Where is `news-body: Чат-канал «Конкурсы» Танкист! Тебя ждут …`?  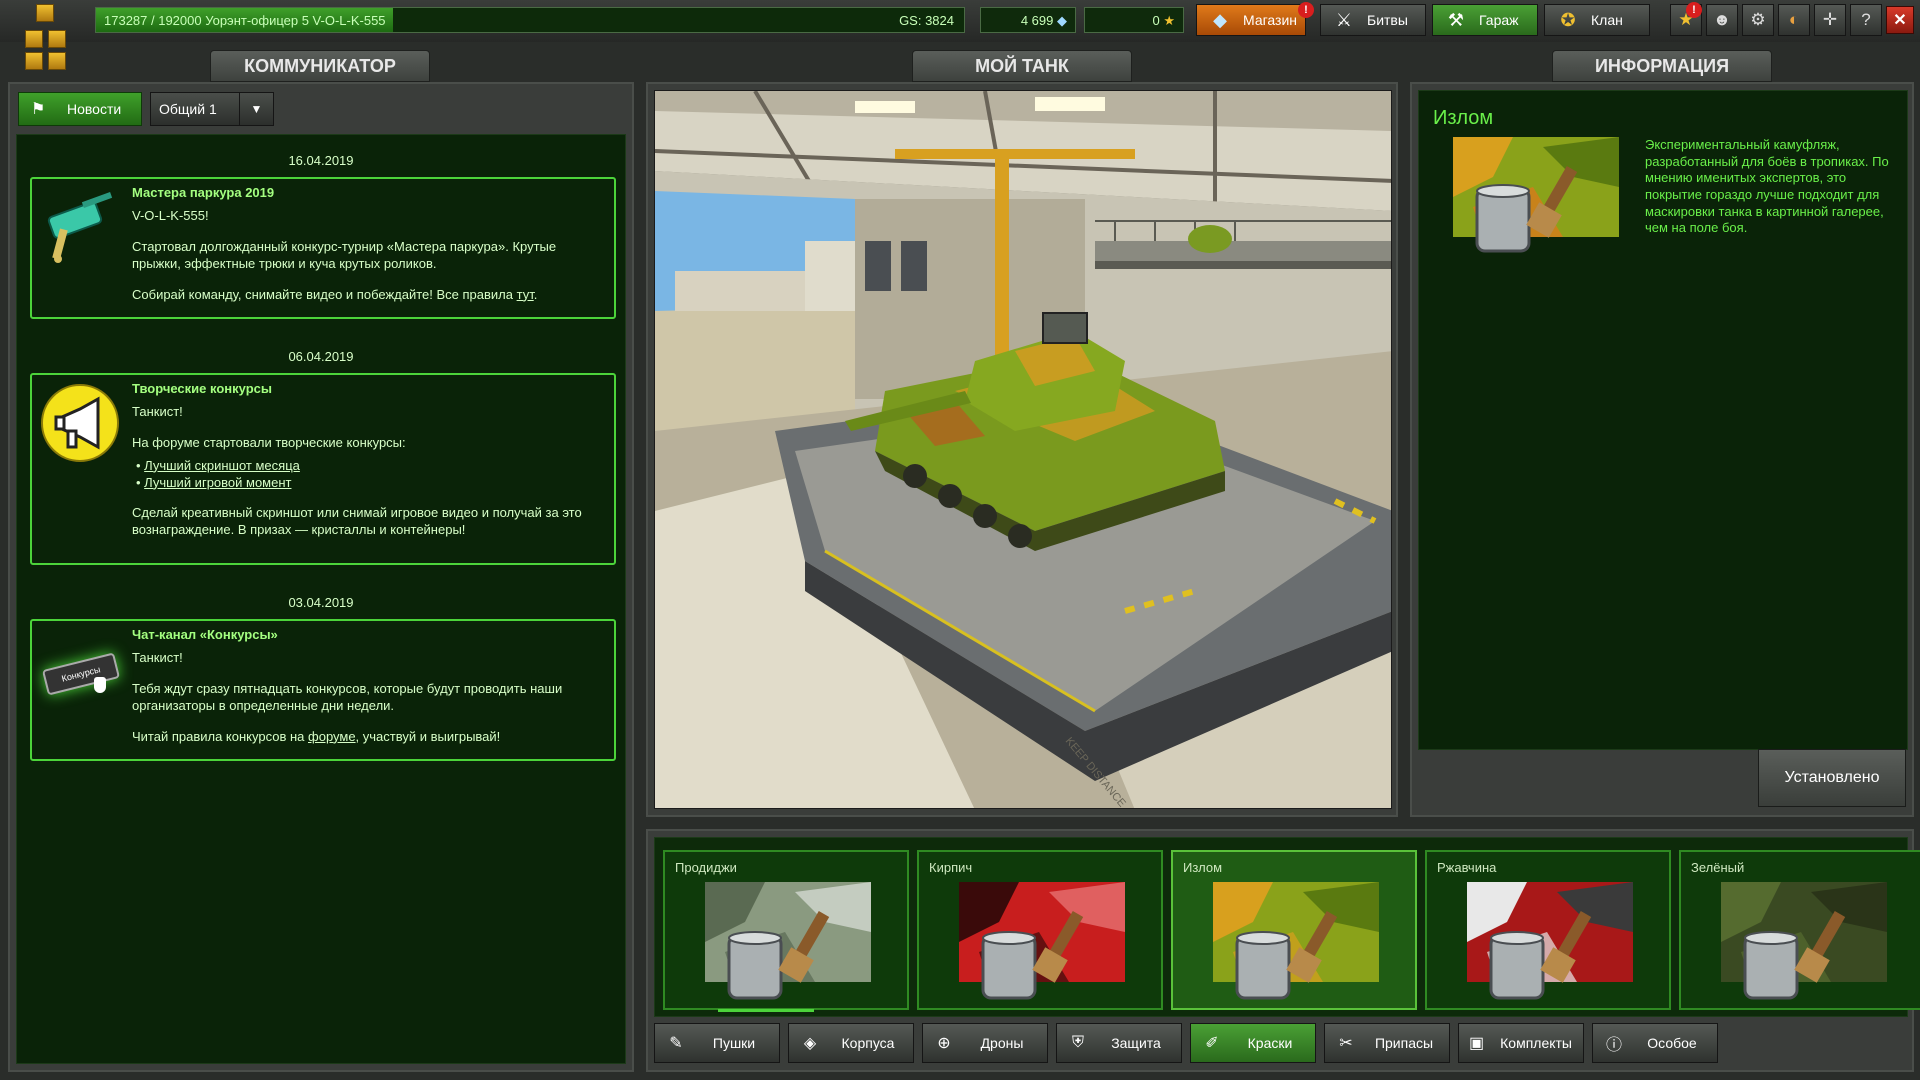
news-body: Чат-канал «Конкурсы» Танкист! Тебя ждут … is located at coordinates (367, 693).